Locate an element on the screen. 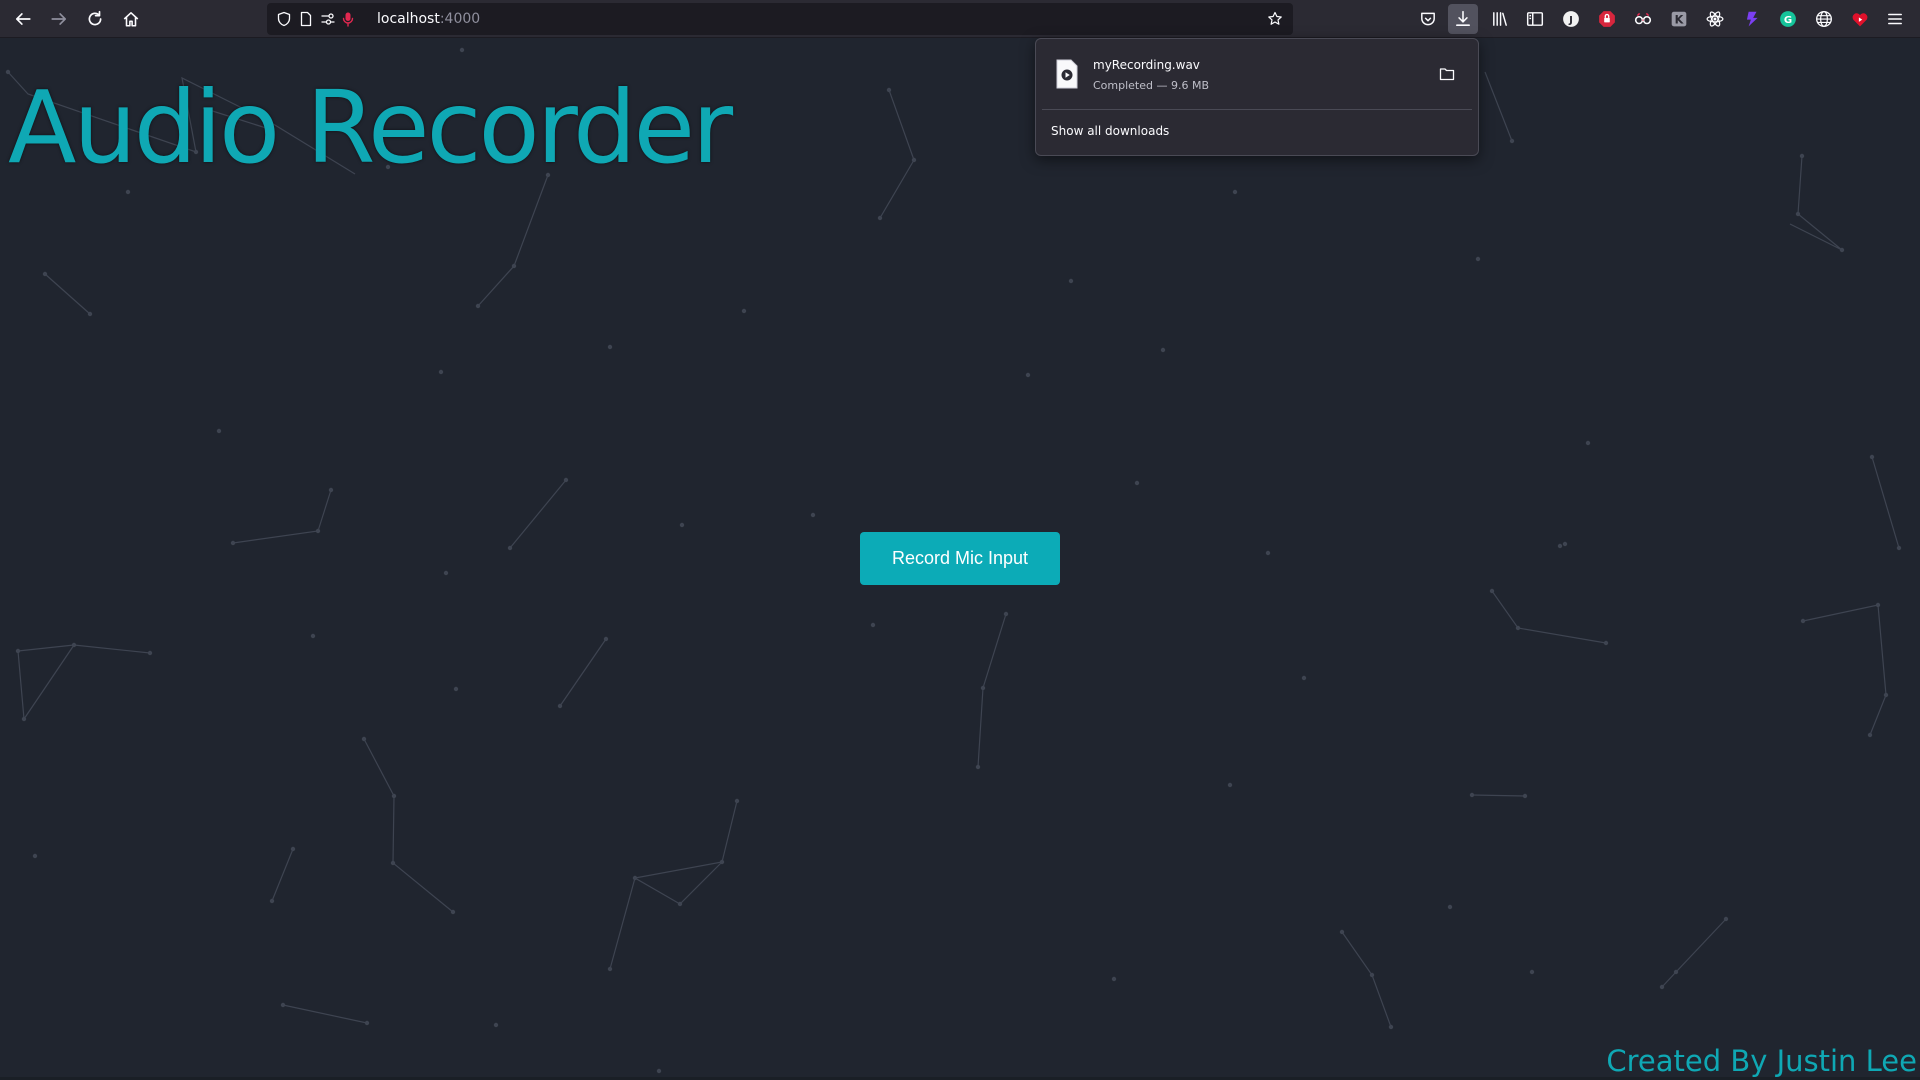  file-audio-icon is located at coordinates (1067, 74).